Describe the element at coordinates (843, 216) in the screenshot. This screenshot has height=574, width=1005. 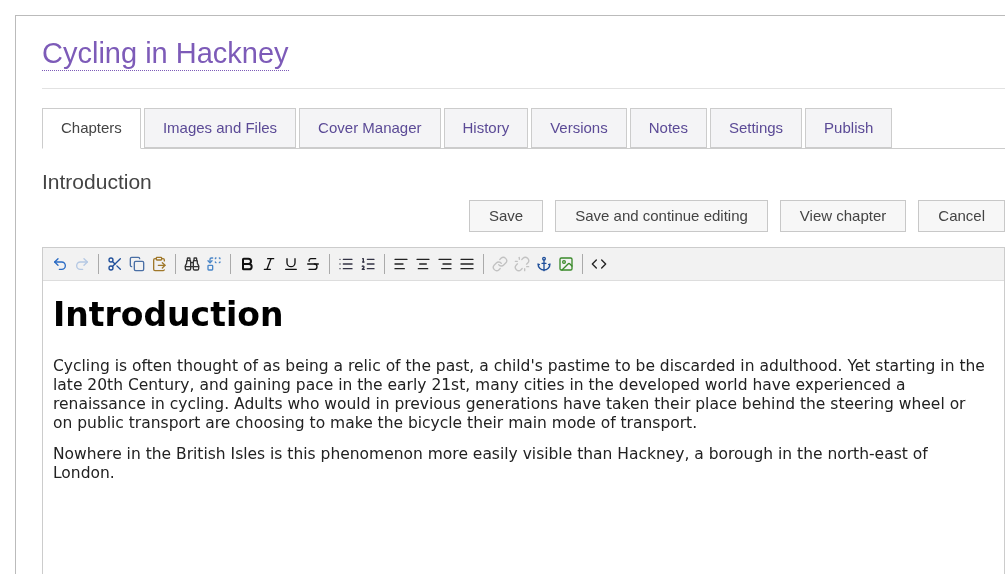
I see `action-button: View chapter` at that location.